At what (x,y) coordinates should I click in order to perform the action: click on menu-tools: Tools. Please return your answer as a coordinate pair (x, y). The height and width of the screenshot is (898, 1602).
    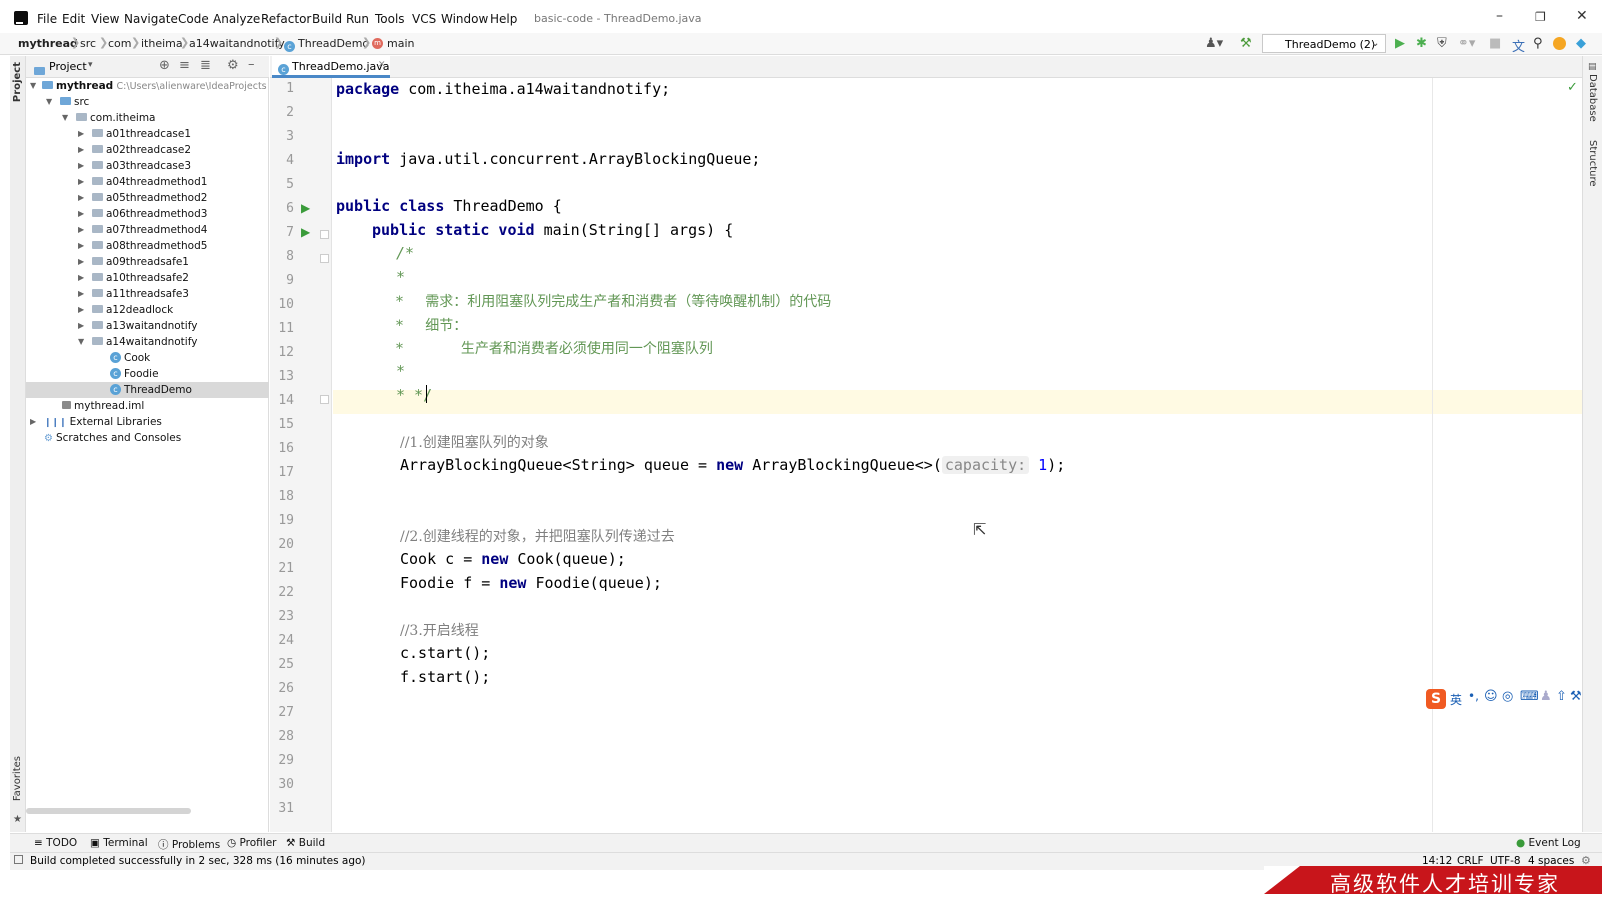
    Looking at the image, I should click on (390, 19).